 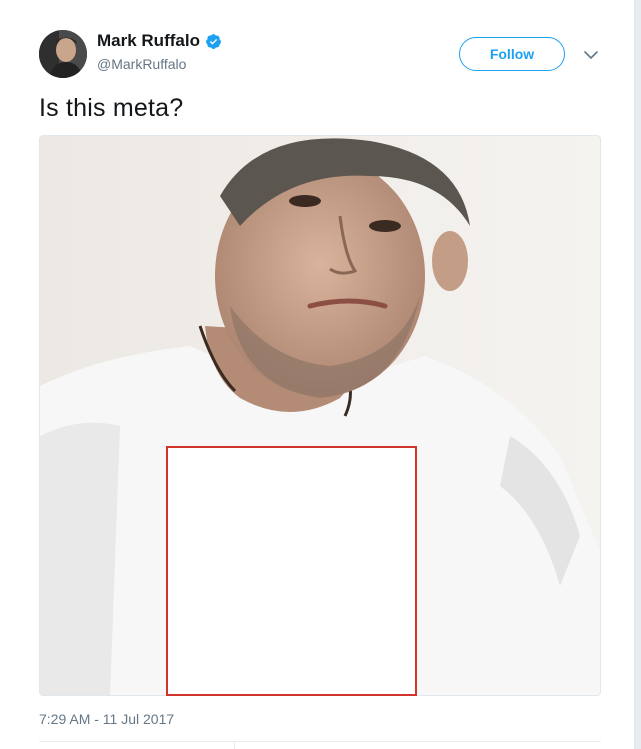 What do you see at coordinates (591, 55) in the screenshot?
I see `chevron-down-icon` at bounding box center [591, 55].